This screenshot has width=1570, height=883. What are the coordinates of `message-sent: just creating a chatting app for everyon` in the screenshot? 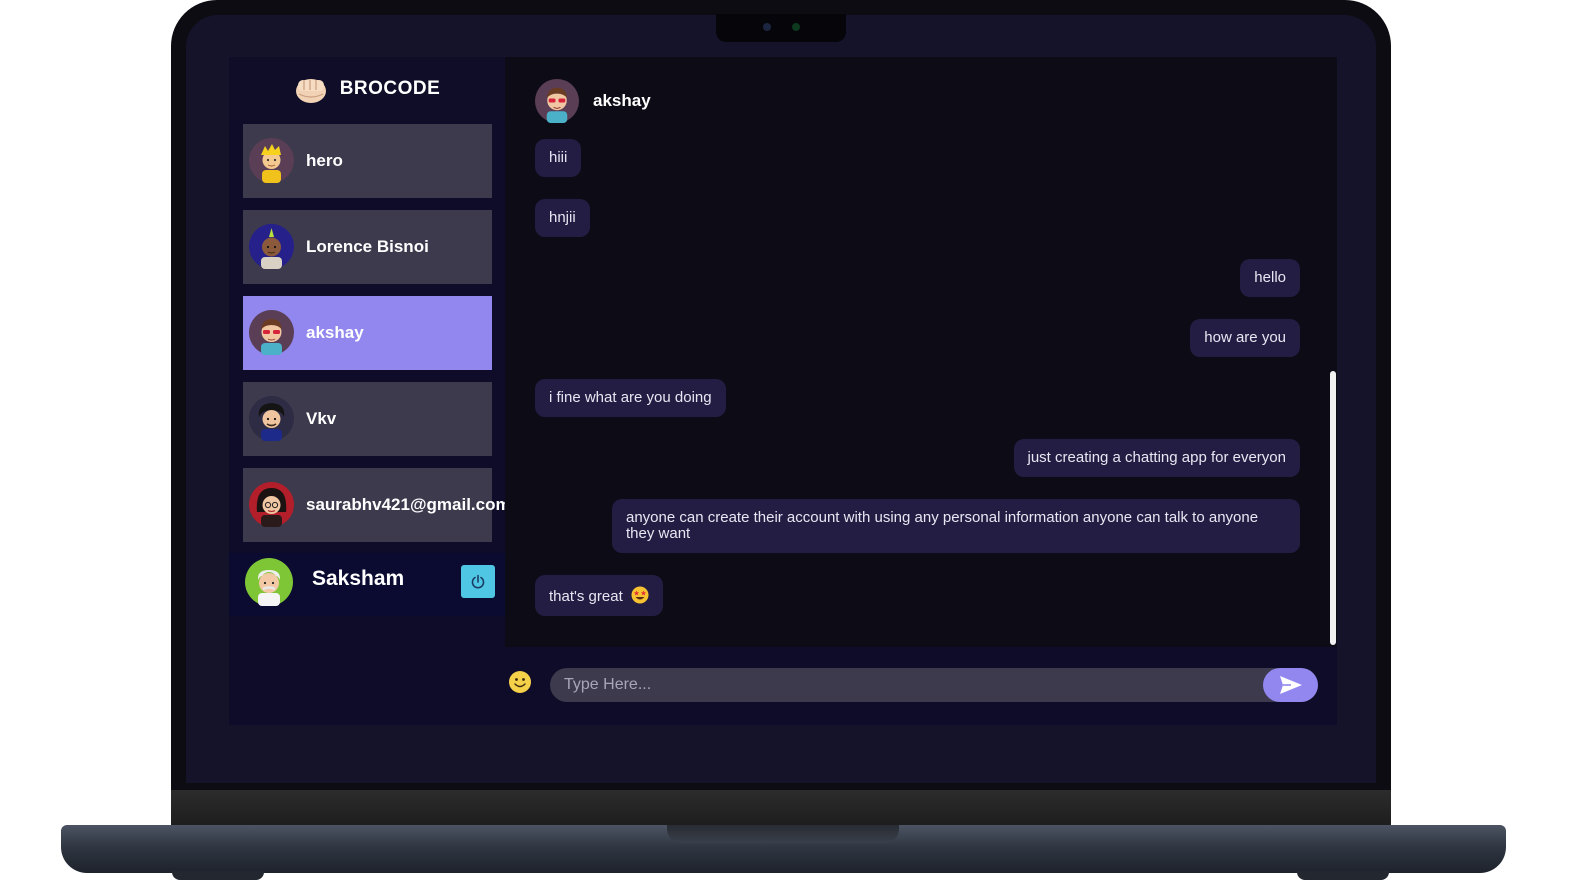 It's located at (1156, 458).